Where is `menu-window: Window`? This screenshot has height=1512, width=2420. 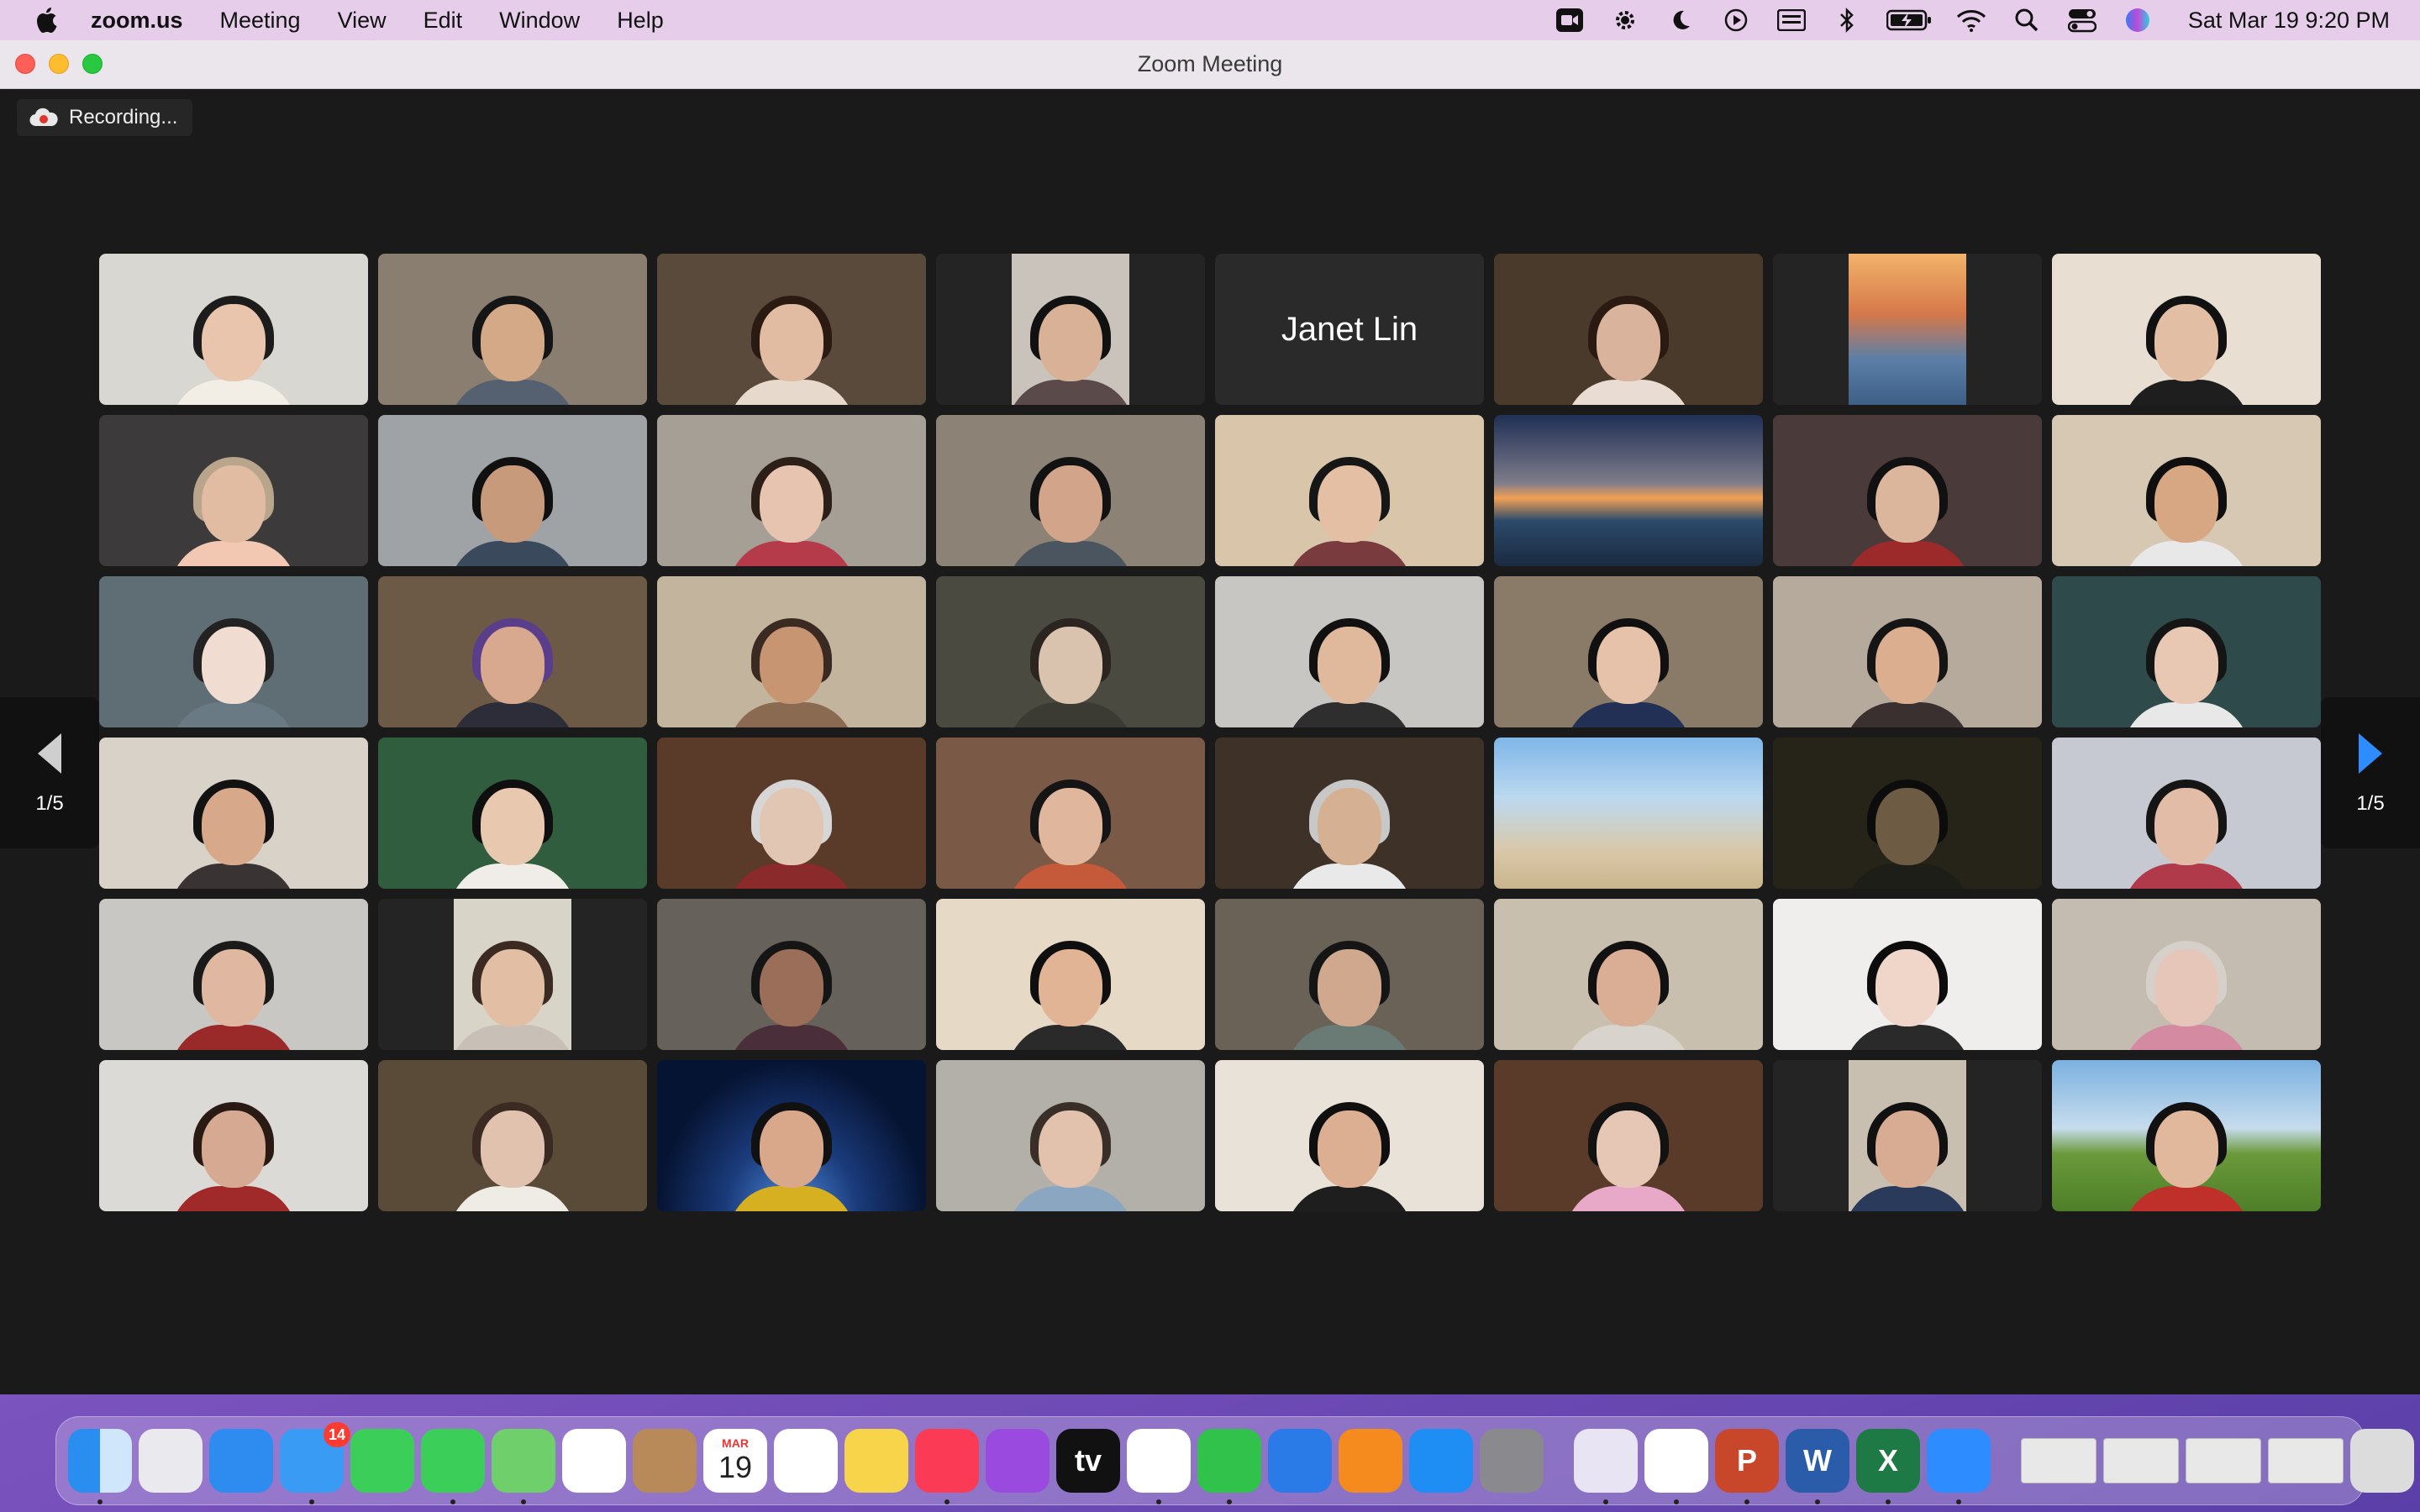
menu-window: Window is located at coordinates (539, 21).